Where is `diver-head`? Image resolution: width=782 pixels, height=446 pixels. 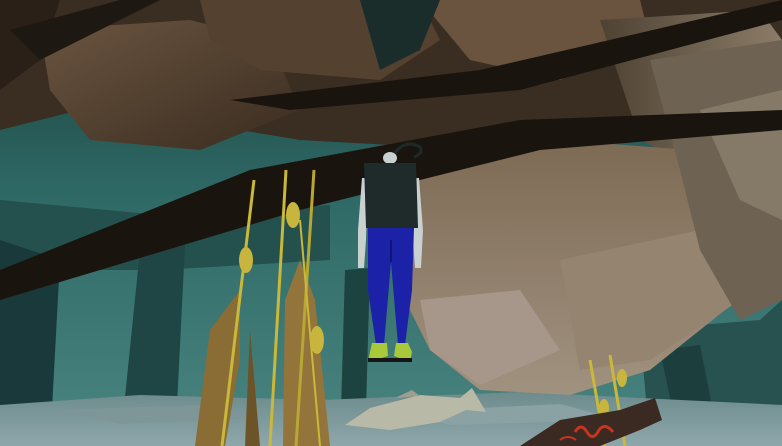
diver-head is located at coordinates (390, 158).